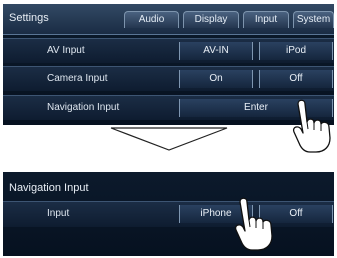  I want to click on tab-input: Input, so click(266, 19).